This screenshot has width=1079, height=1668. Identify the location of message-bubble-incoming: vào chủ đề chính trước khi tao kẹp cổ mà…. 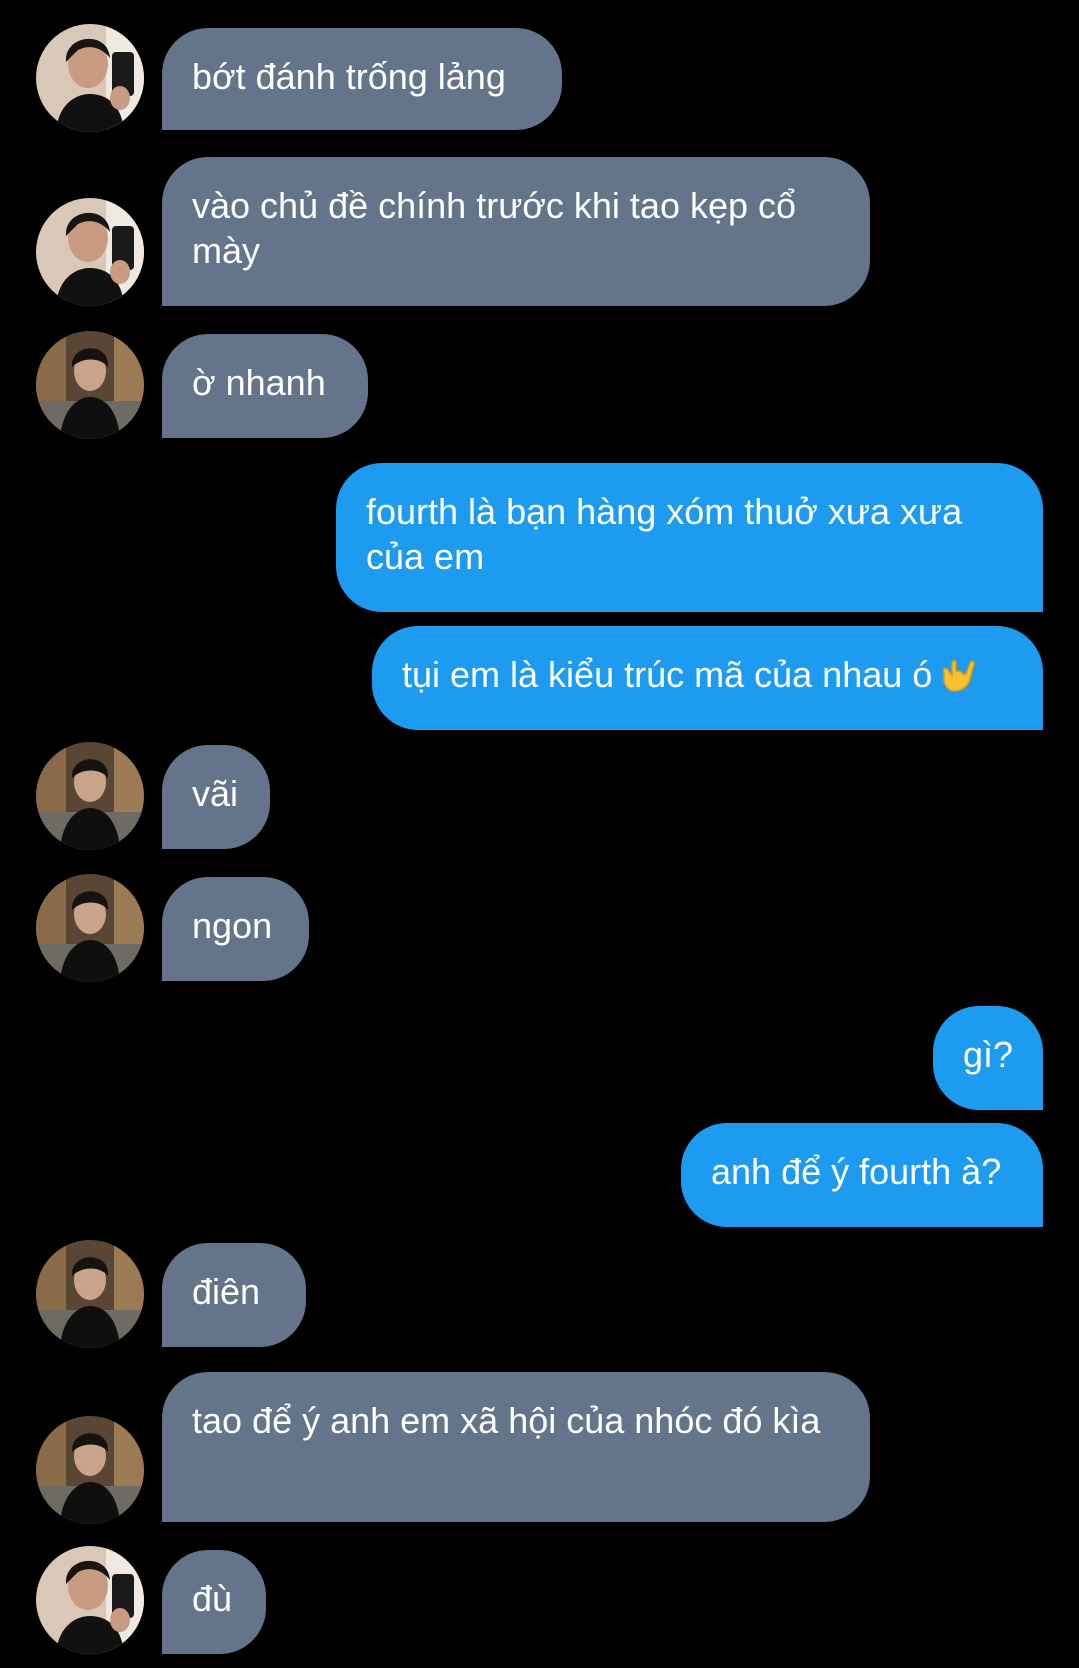
(516, 231).